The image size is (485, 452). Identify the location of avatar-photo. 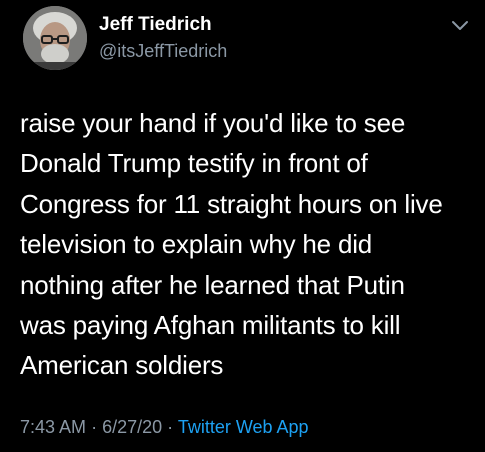
(55, 38).